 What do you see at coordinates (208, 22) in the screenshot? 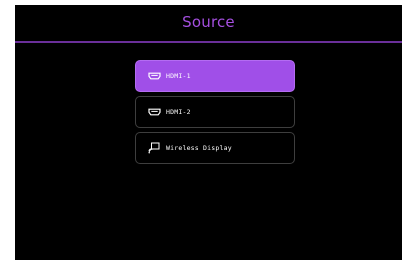
I see `page-title: Source` at bounding box center [208, 22].